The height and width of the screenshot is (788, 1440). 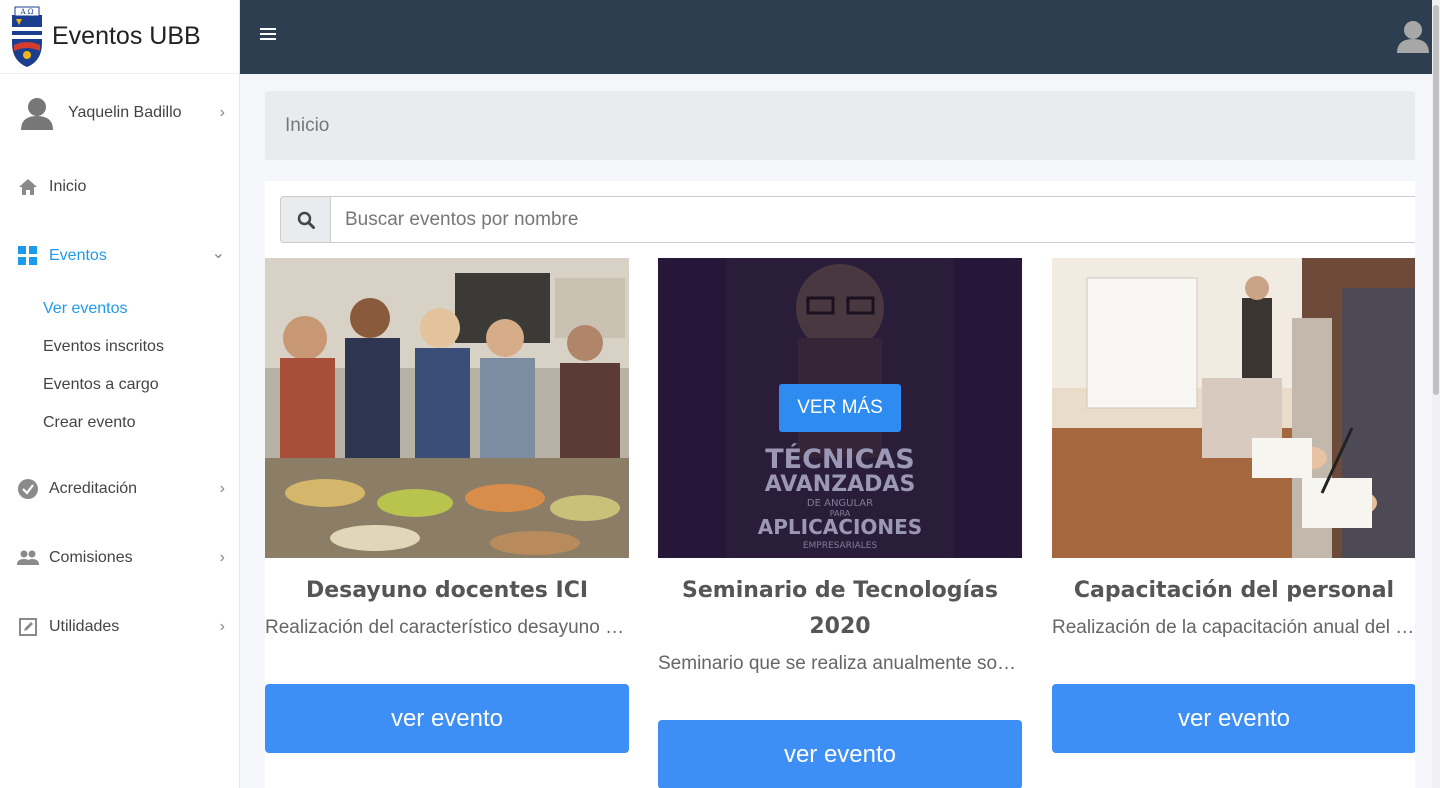 I want to click on brand: A Ω Eventos UBB, so click(x=119, y=37).